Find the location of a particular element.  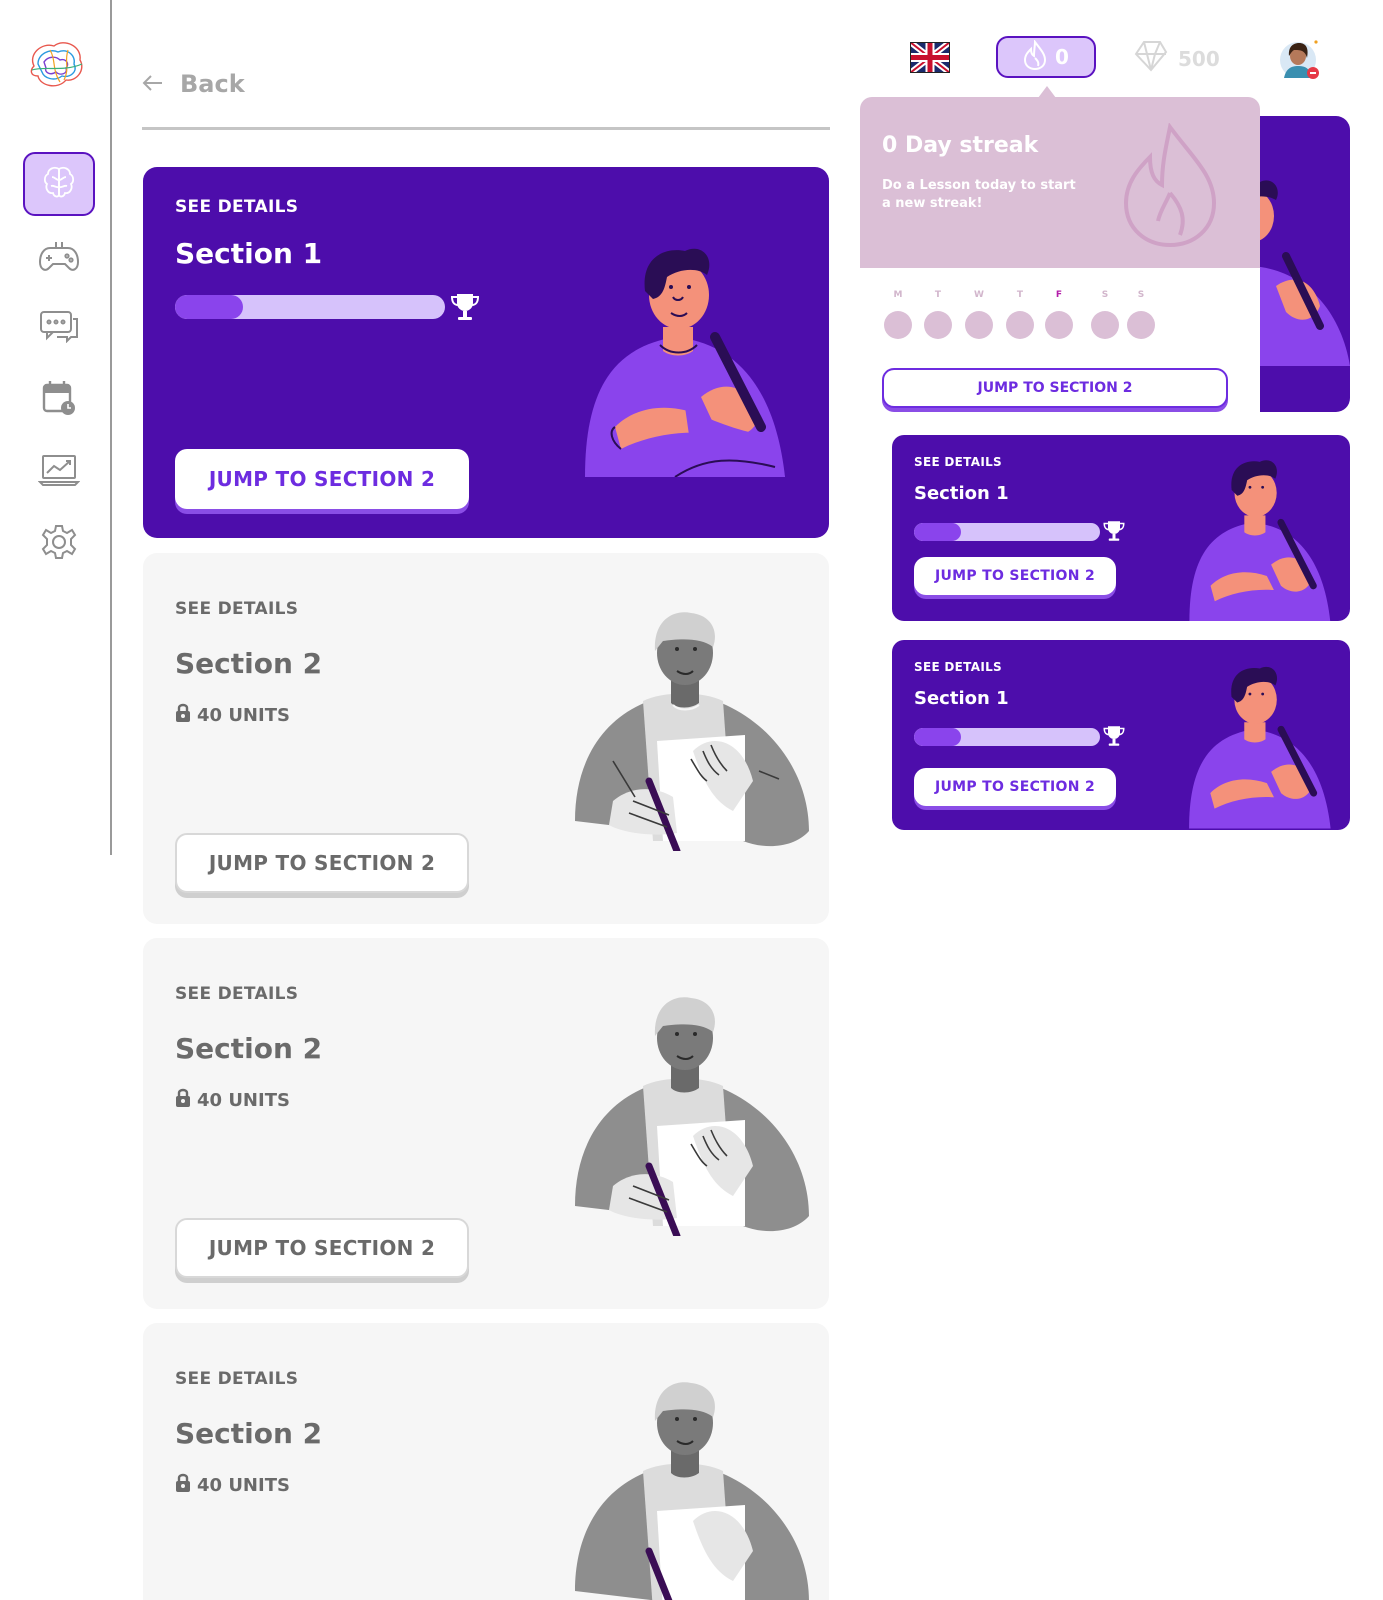

streak-count: 0 is located at coordinates (1062, 57).